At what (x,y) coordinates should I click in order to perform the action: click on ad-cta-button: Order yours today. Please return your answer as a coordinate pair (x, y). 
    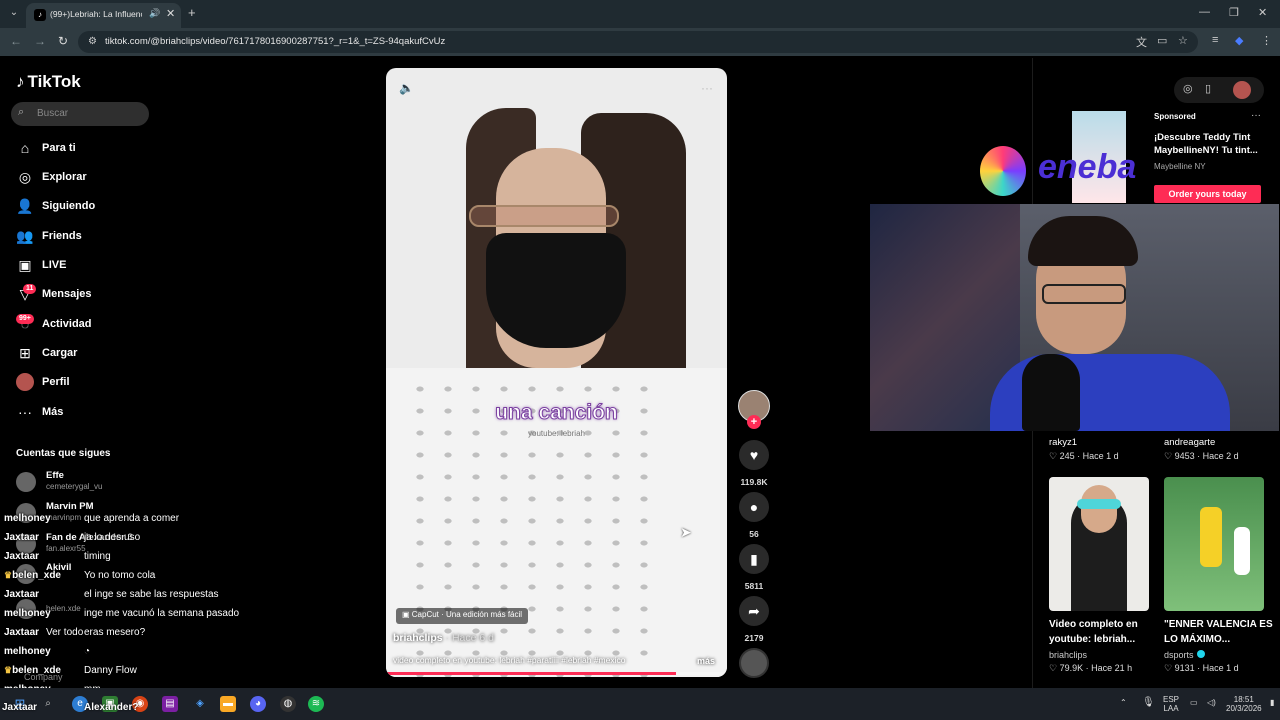
    Looking at the image, I should click on (1207, 194).